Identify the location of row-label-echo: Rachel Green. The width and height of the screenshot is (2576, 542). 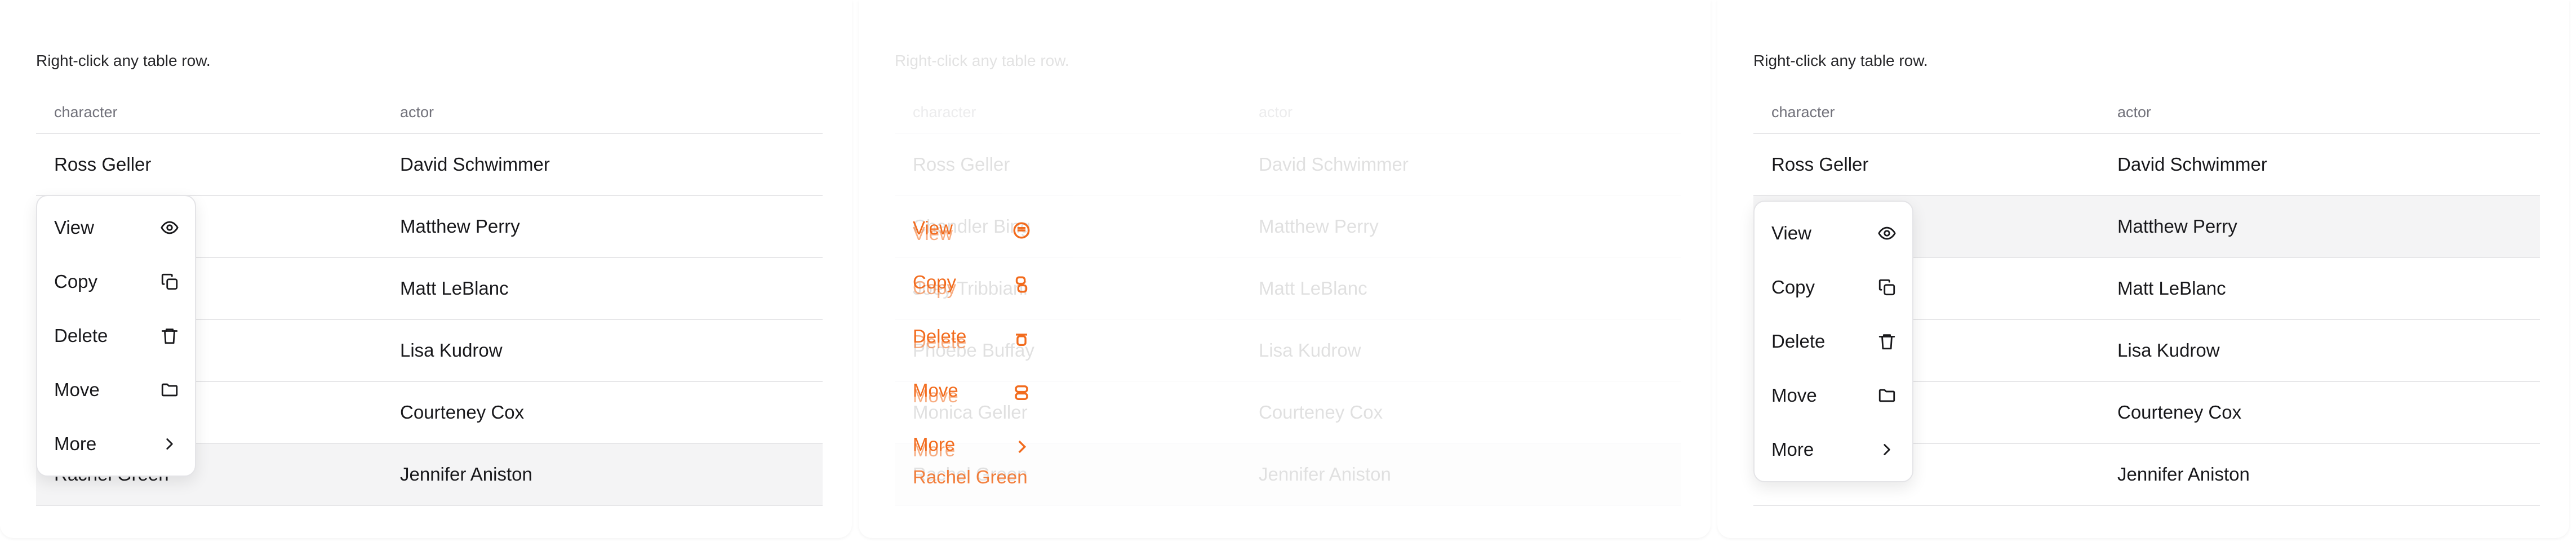
(970, 477).